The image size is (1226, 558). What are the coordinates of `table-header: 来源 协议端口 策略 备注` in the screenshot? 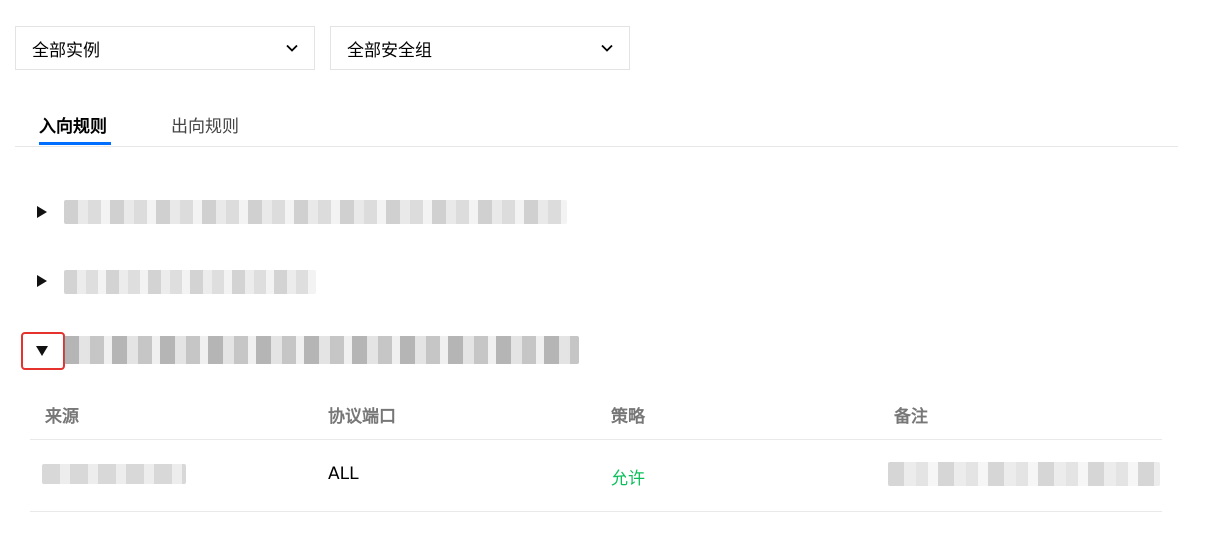 It's located at (596, 414).